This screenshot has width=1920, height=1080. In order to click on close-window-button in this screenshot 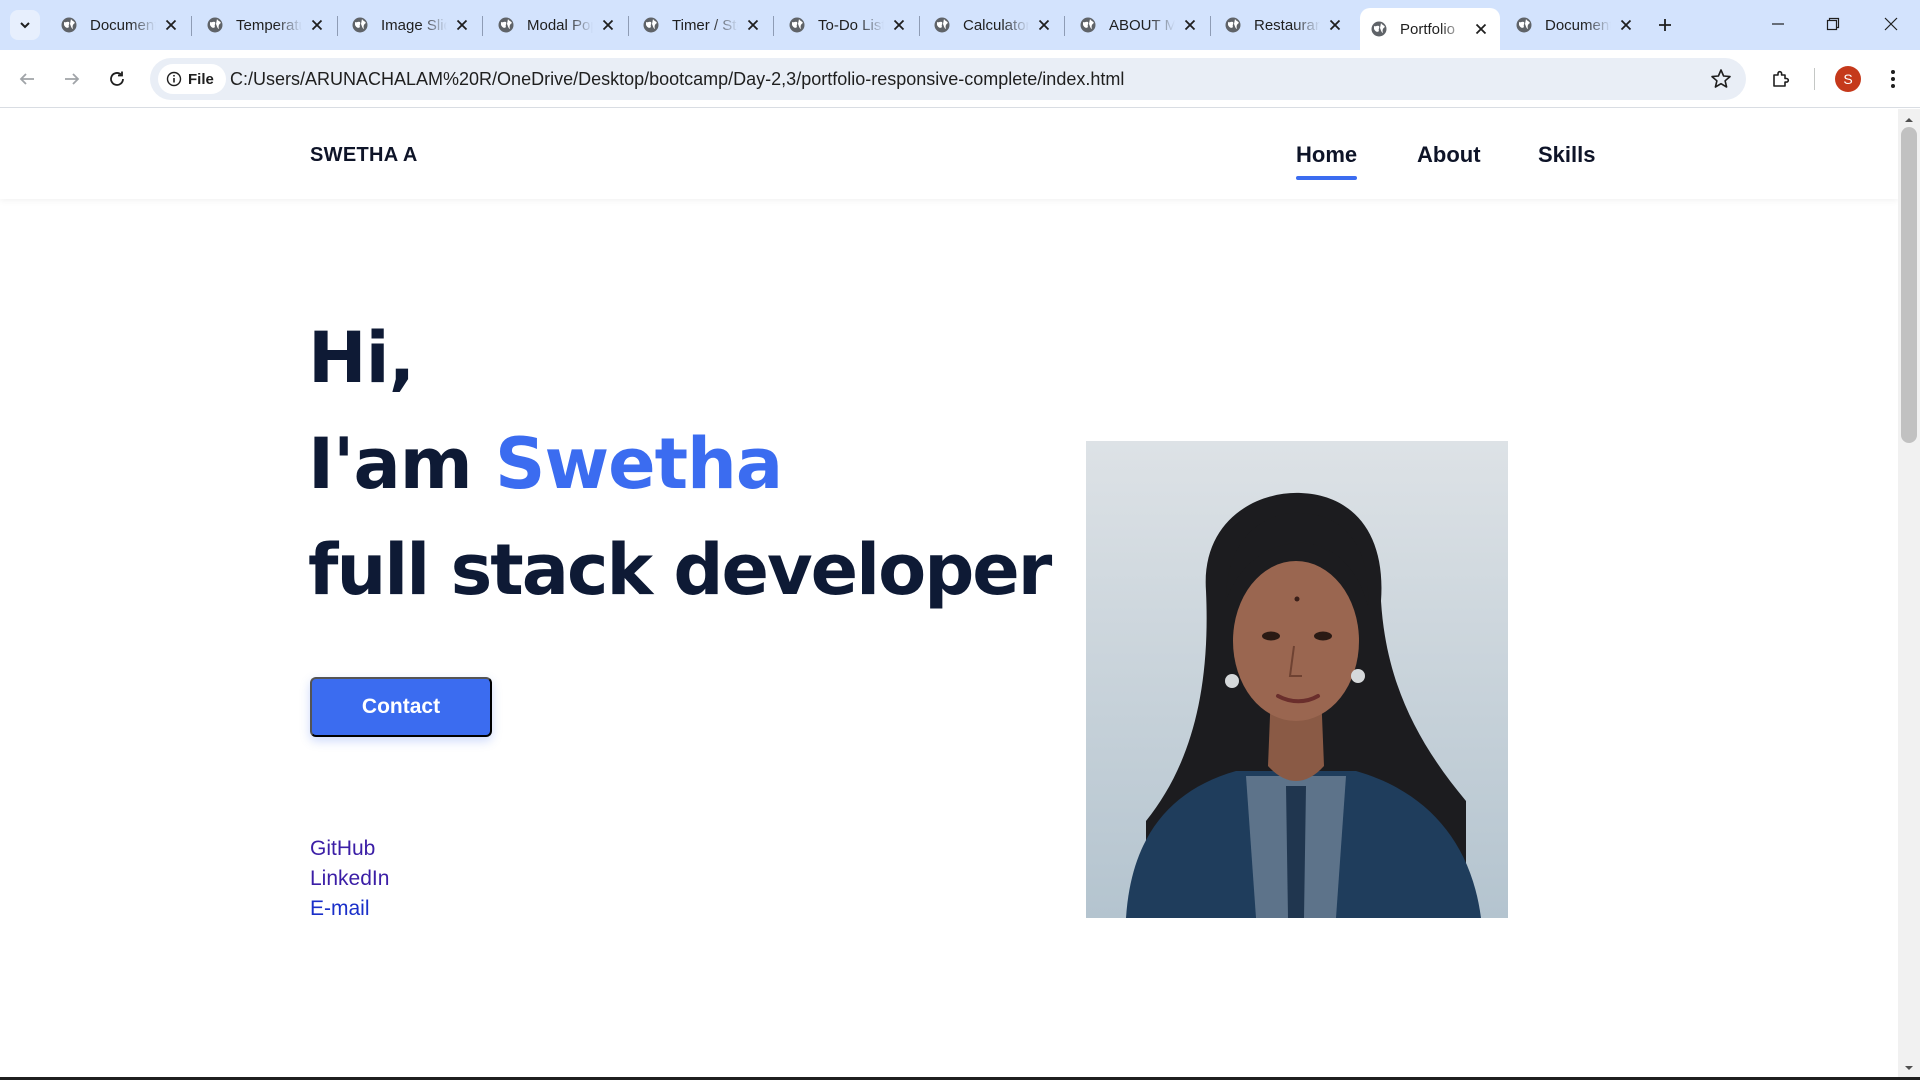, I will do `click(1891, 24)`.